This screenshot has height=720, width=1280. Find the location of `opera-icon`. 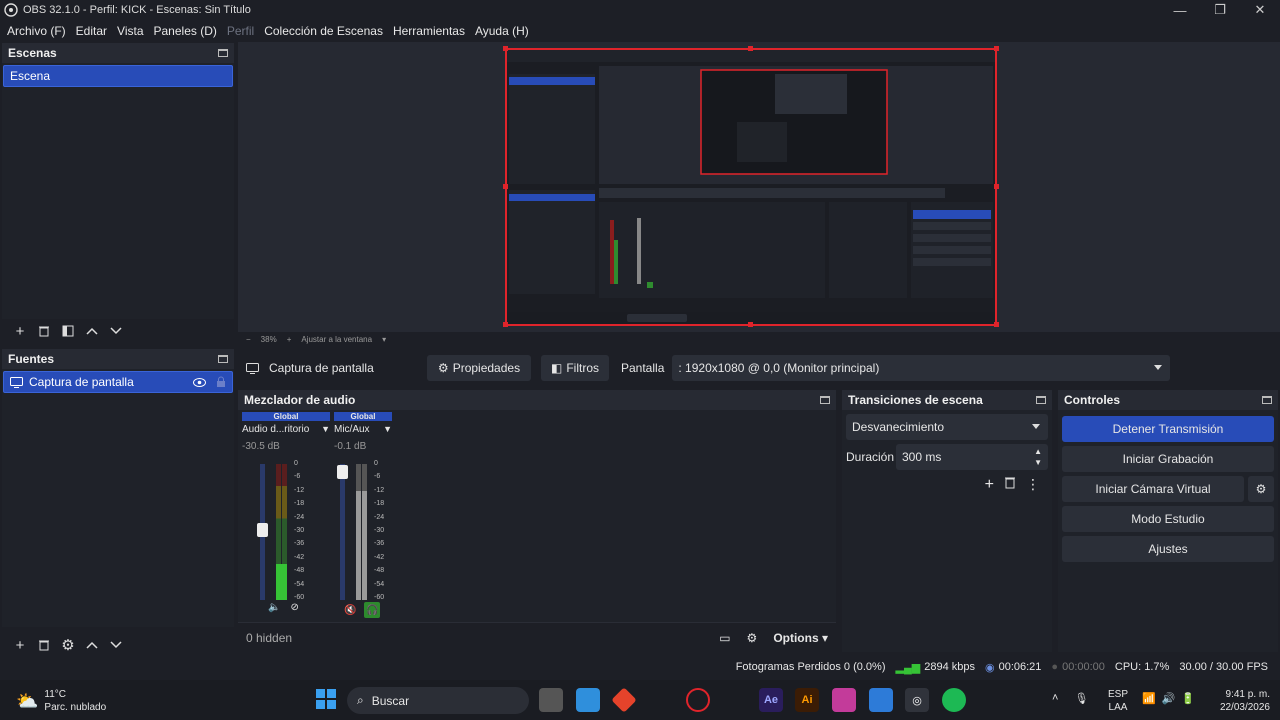

opera-icon is located at coordinates (698, 700).